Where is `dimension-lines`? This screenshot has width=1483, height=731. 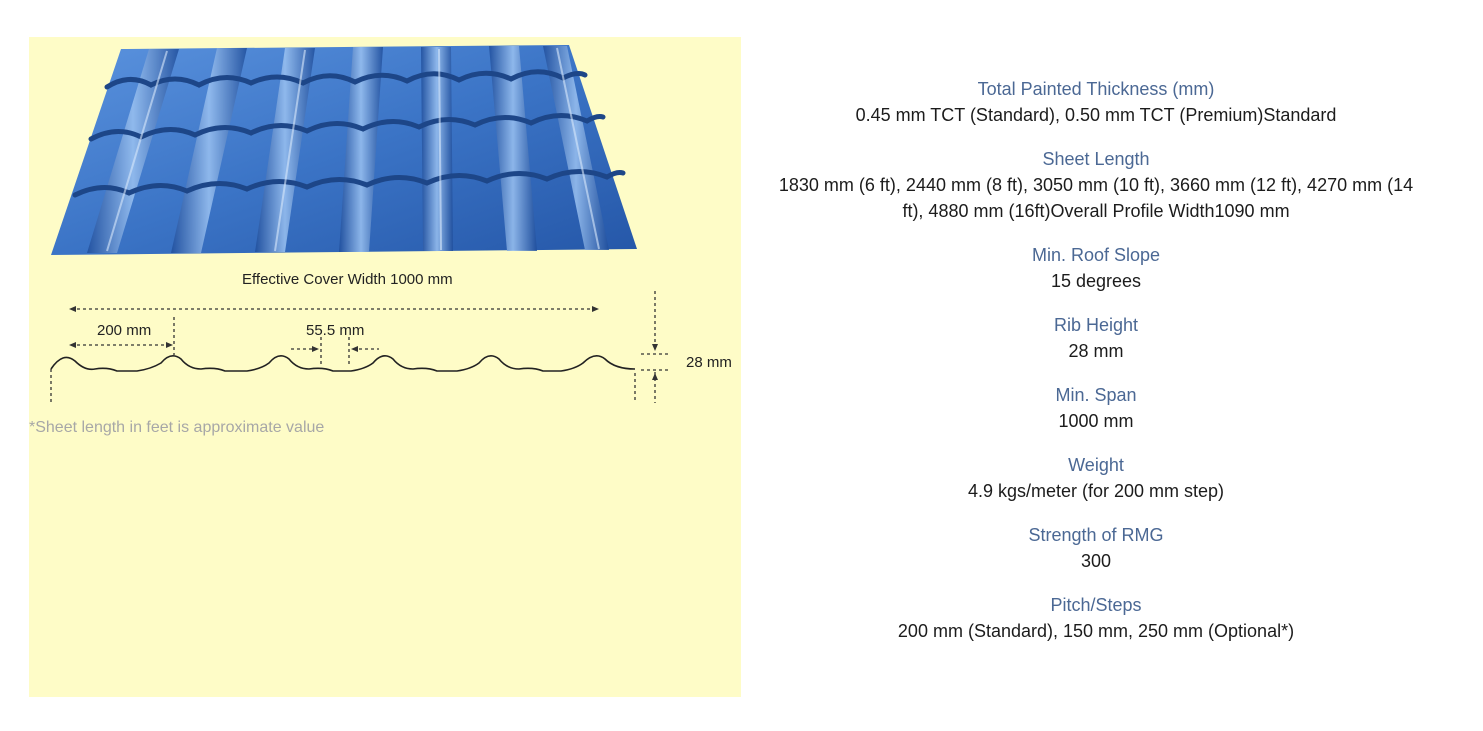
dimension-lines is located at coordinates (359, 347).